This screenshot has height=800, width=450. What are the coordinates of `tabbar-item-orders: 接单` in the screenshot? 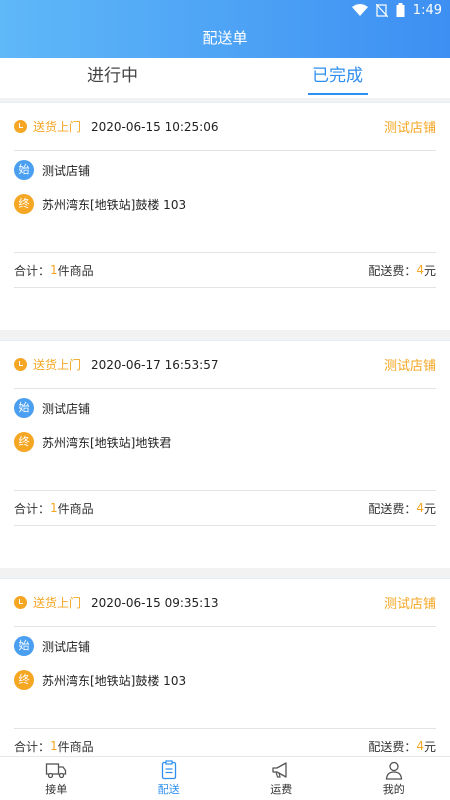 It's located at (56, 778).